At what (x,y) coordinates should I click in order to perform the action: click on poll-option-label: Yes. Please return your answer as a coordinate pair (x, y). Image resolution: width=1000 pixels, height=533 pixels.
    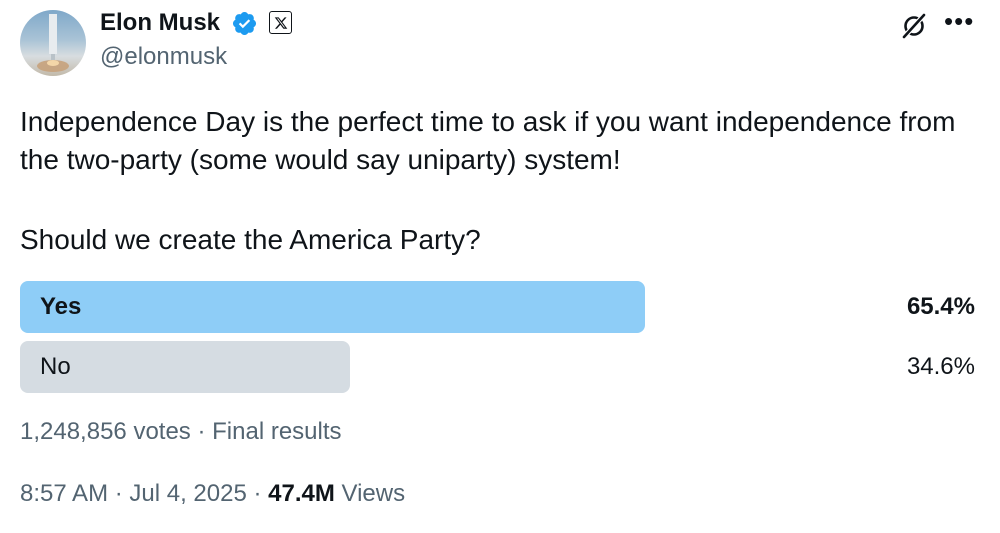
    Looking at the image, I should click on (61, 306).